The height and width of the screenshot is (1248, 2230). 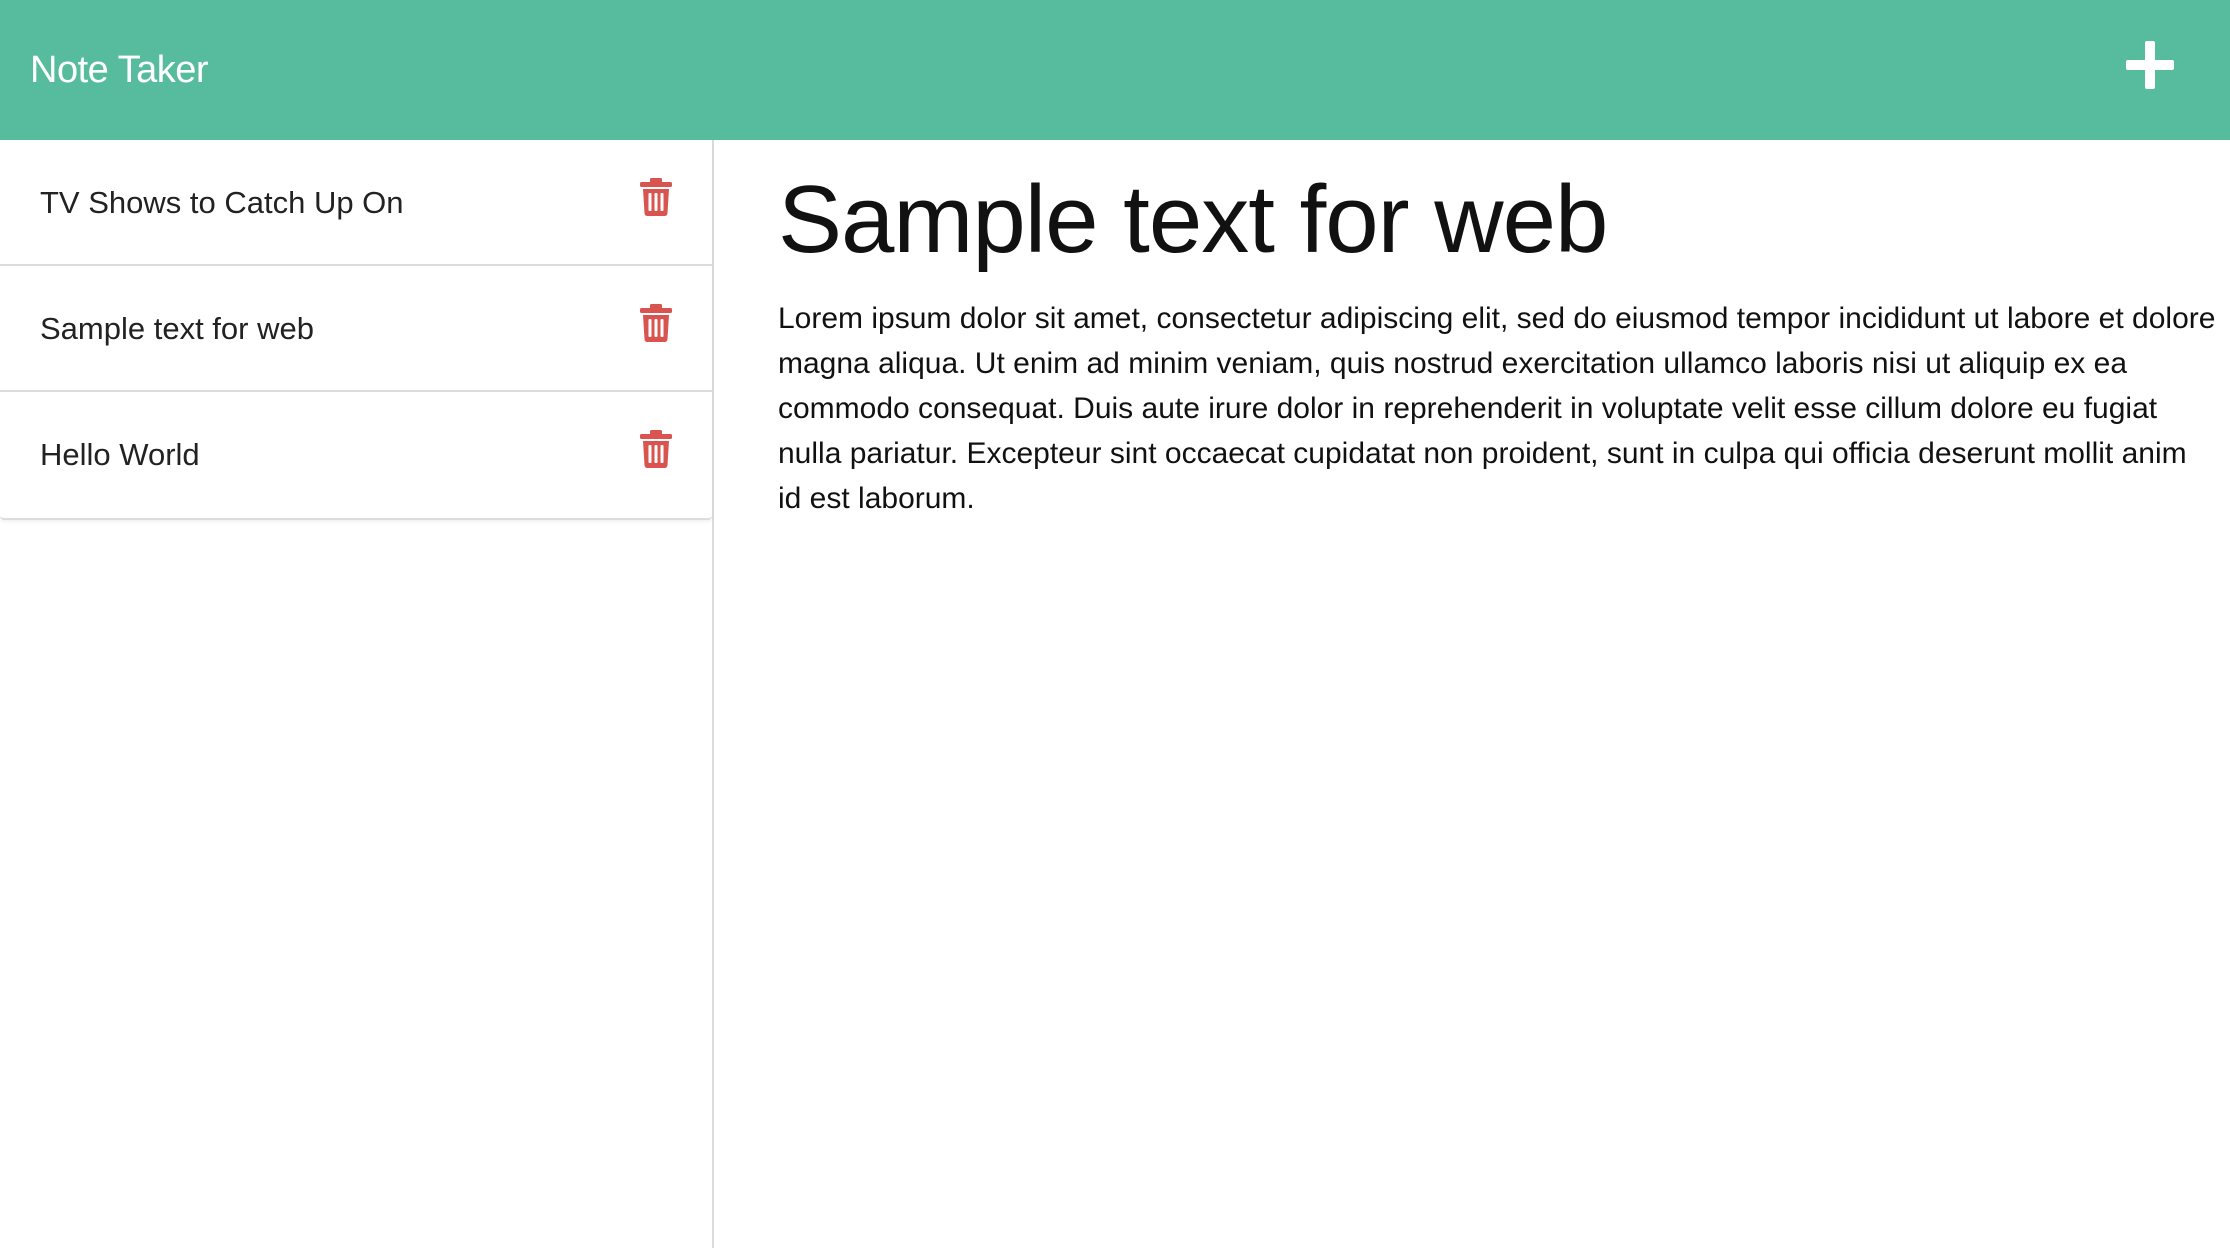 I want to click on note-list-item-title: Sample text for web, so click(x=177, y=328).